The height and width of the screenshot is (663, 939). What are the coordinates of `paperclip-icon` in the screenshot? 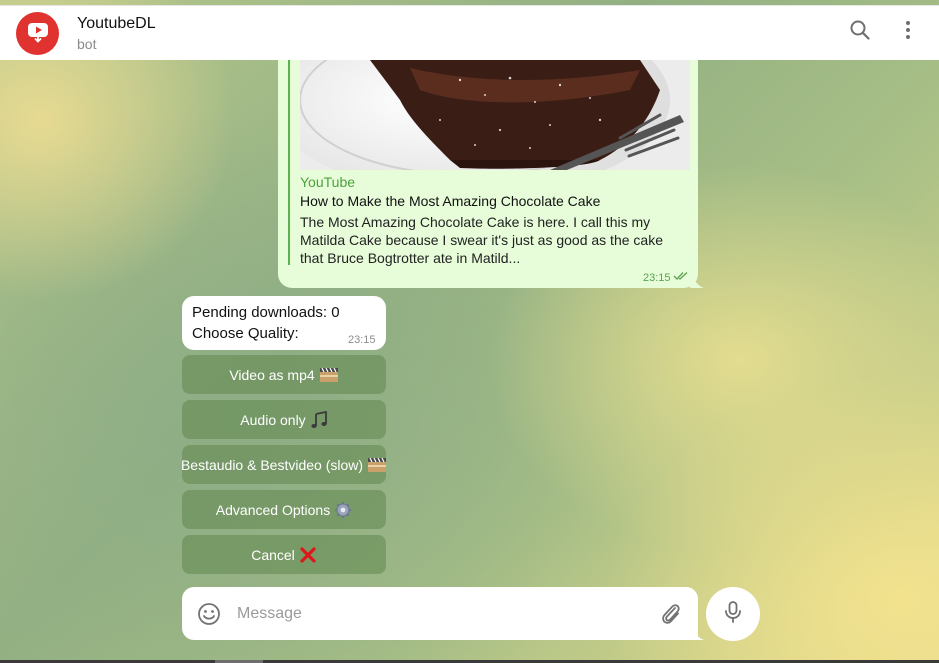 It's located at (671, 617).